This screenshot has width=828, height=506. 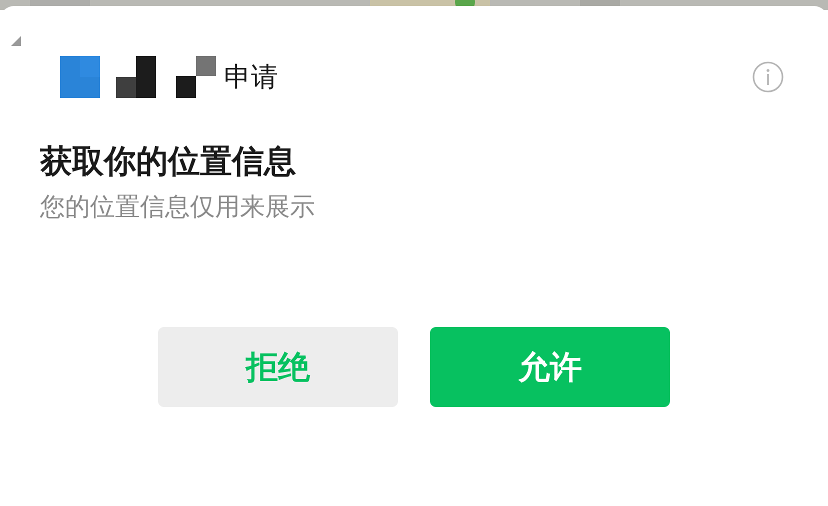 I want to click on allow-button: 允许, so click(x=550, y=367).